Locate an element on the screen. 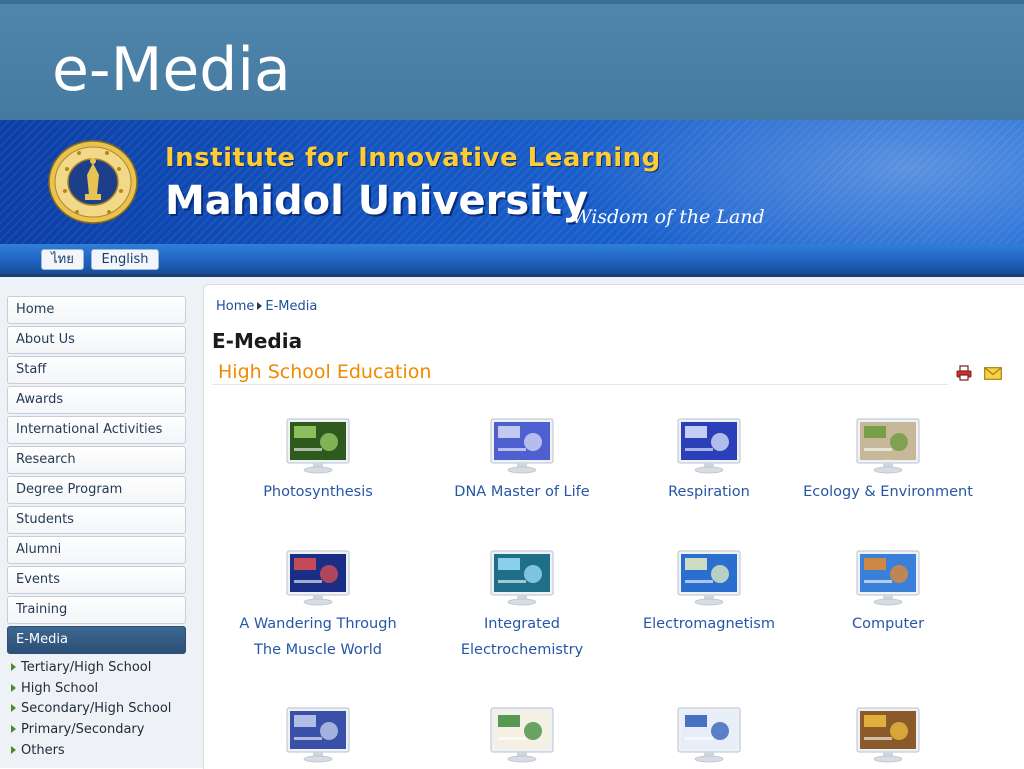 The width and height of the screenshot is (1024, 769). media-item: Integrated Electrochemistry is located at coordinates (522, 606).